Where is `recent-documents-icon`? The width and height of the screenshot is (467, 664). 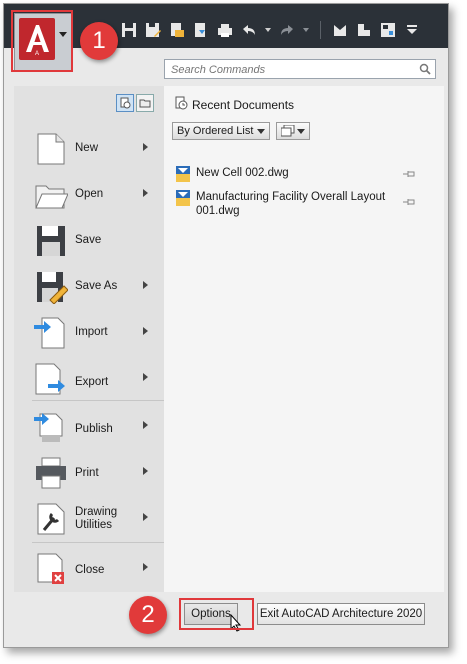
recent-documents-icon is located at coordinates (181, 104).